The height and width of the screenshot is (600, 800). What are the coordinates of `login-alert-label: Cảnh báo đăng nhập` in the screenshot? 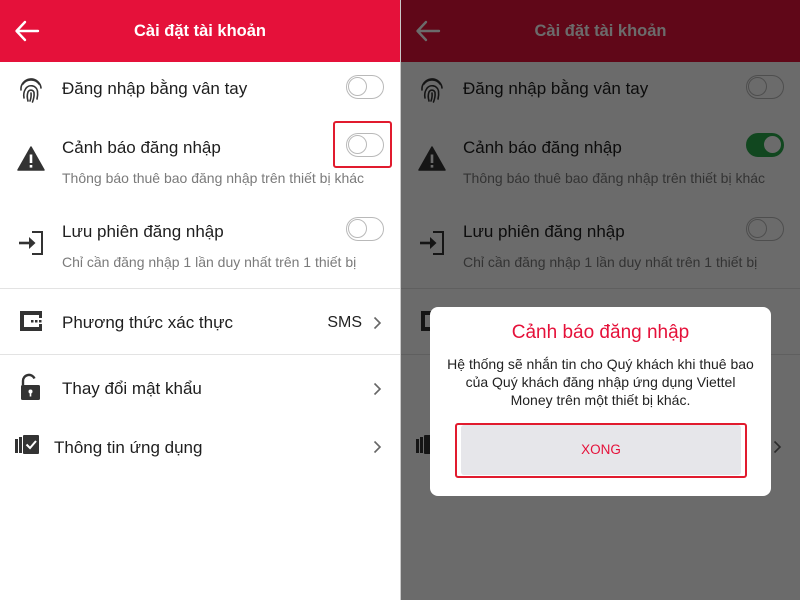 It's located at (141, 147).